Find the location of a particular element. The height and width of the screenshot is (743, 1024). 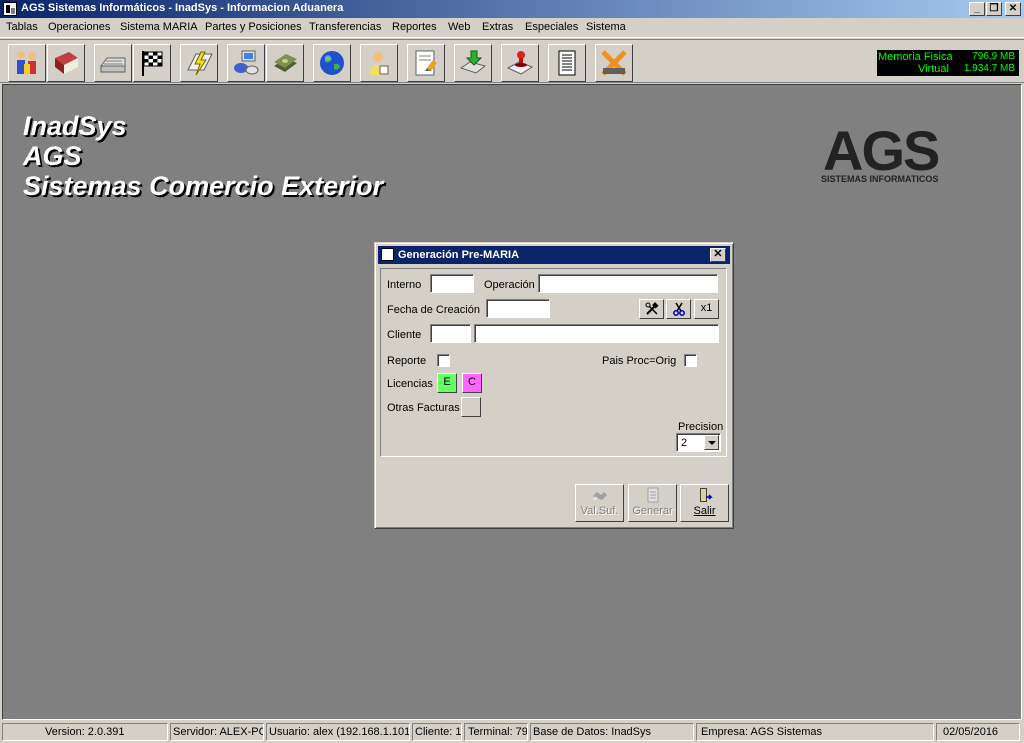

keyboard-icon is located at coordinates (113, 65).